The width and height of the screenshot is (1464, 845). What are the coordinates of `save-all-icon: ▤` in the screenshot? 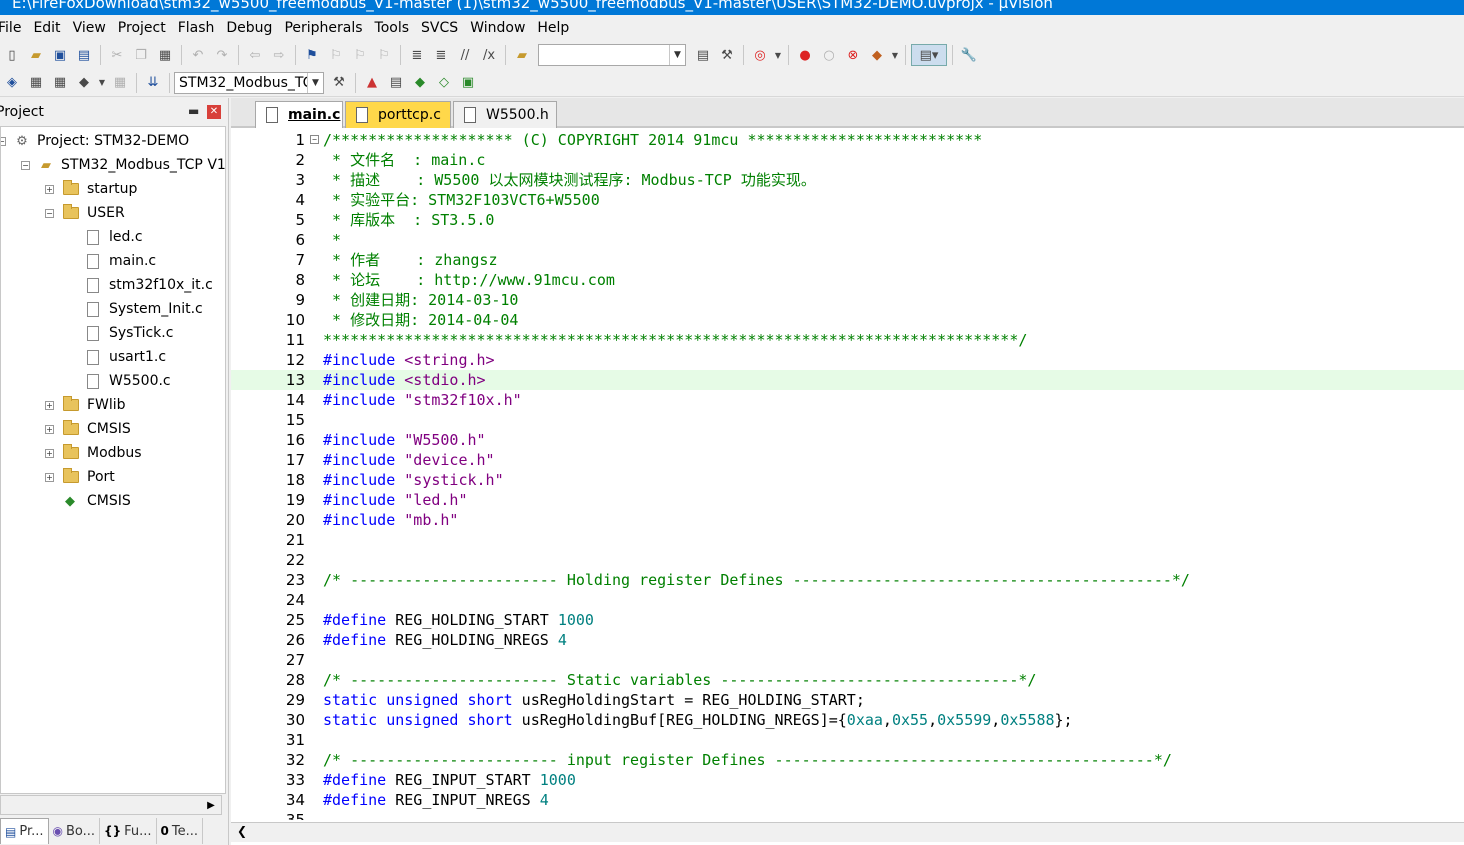 It's located at (84, 55).